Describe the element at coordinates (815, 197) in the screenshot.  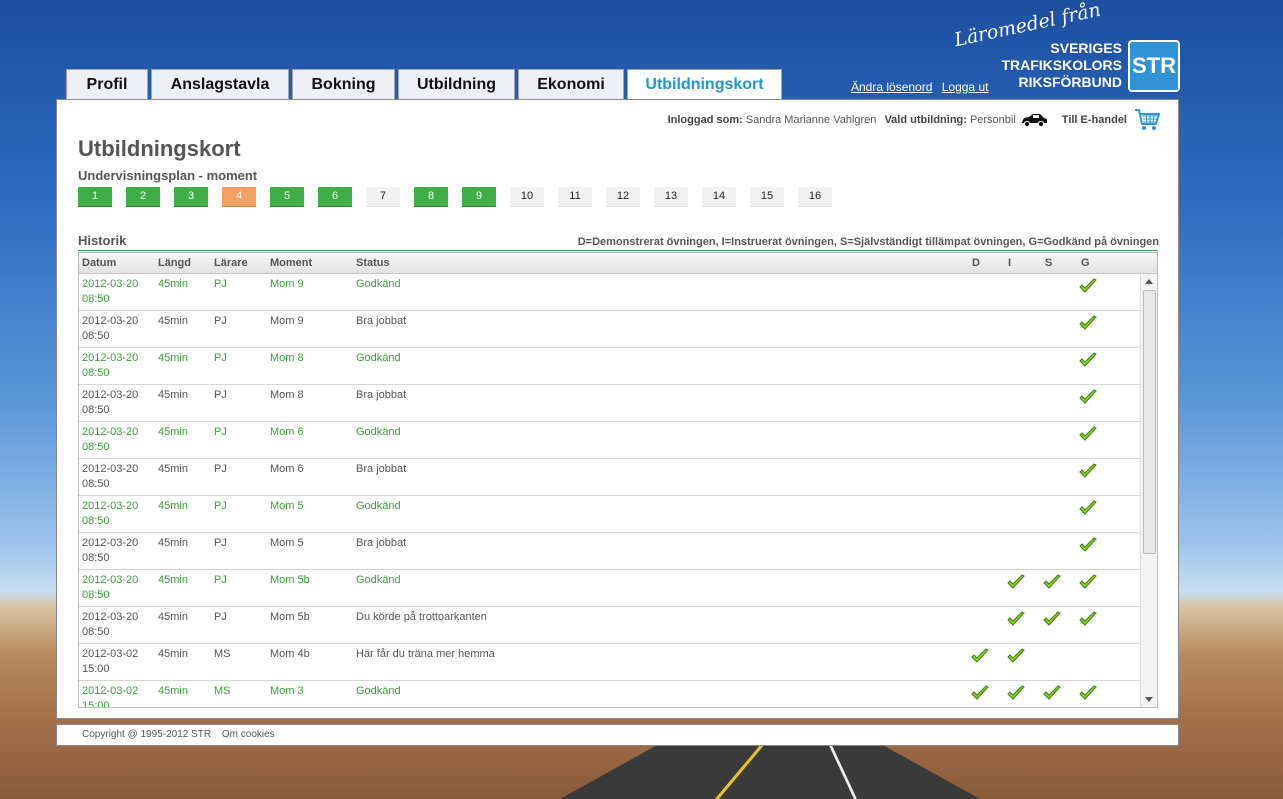
I see `moment-16: 16` at that location.